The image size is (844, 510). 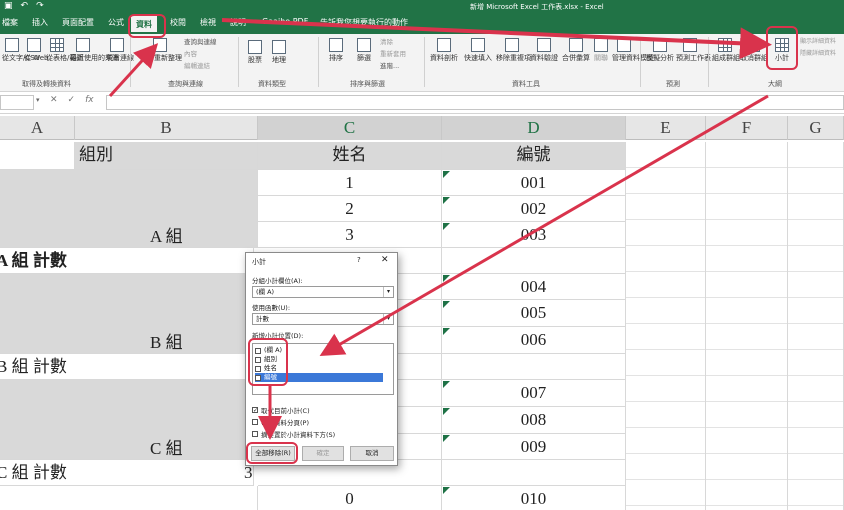 I want to click on help-icon: ?, so click(x=359, y=260).